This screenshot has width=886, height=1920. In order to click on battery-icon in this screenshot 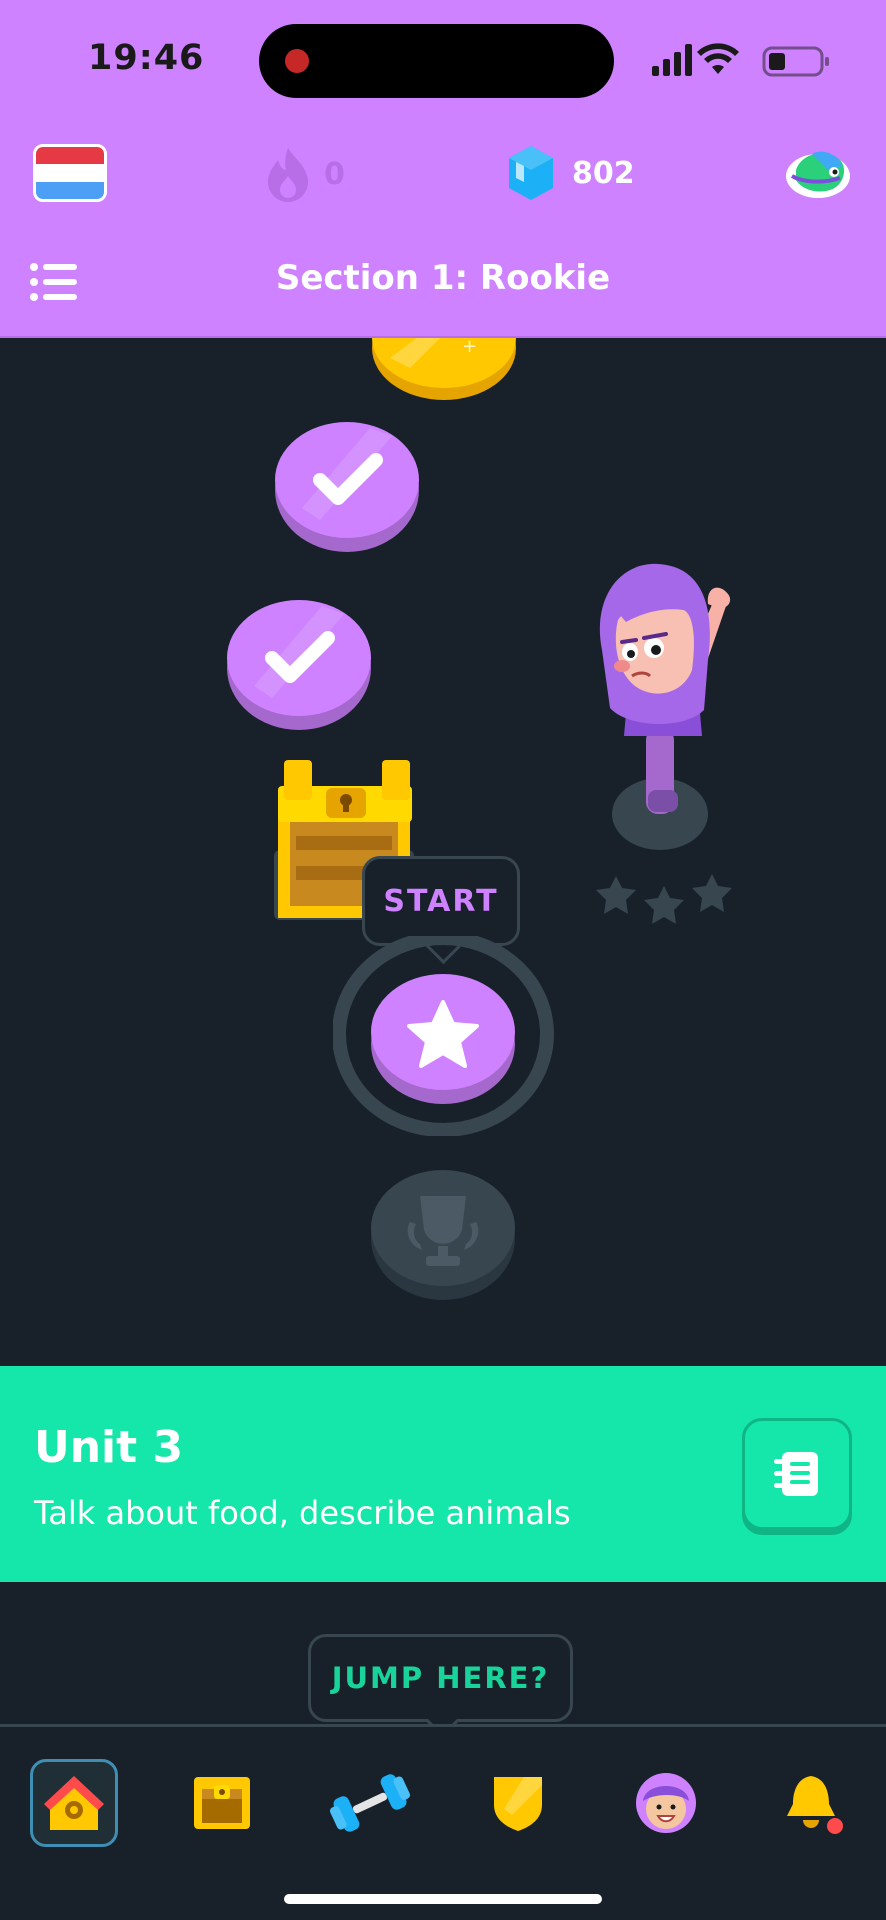, I will do `click(795, 61)`.